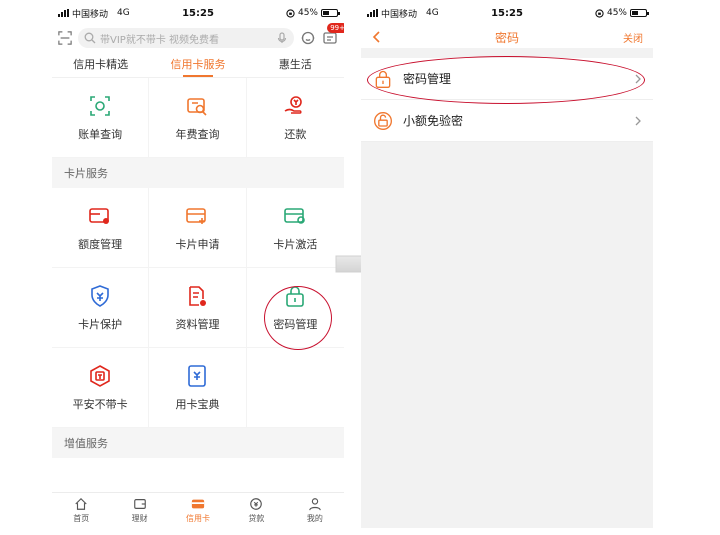 Image resolution: width=720 pixels, height=535 pixels. What do you see at coordinates (282, 38) in the screenshot?
I see `microphone-icon` at bounding box center [282, 38].